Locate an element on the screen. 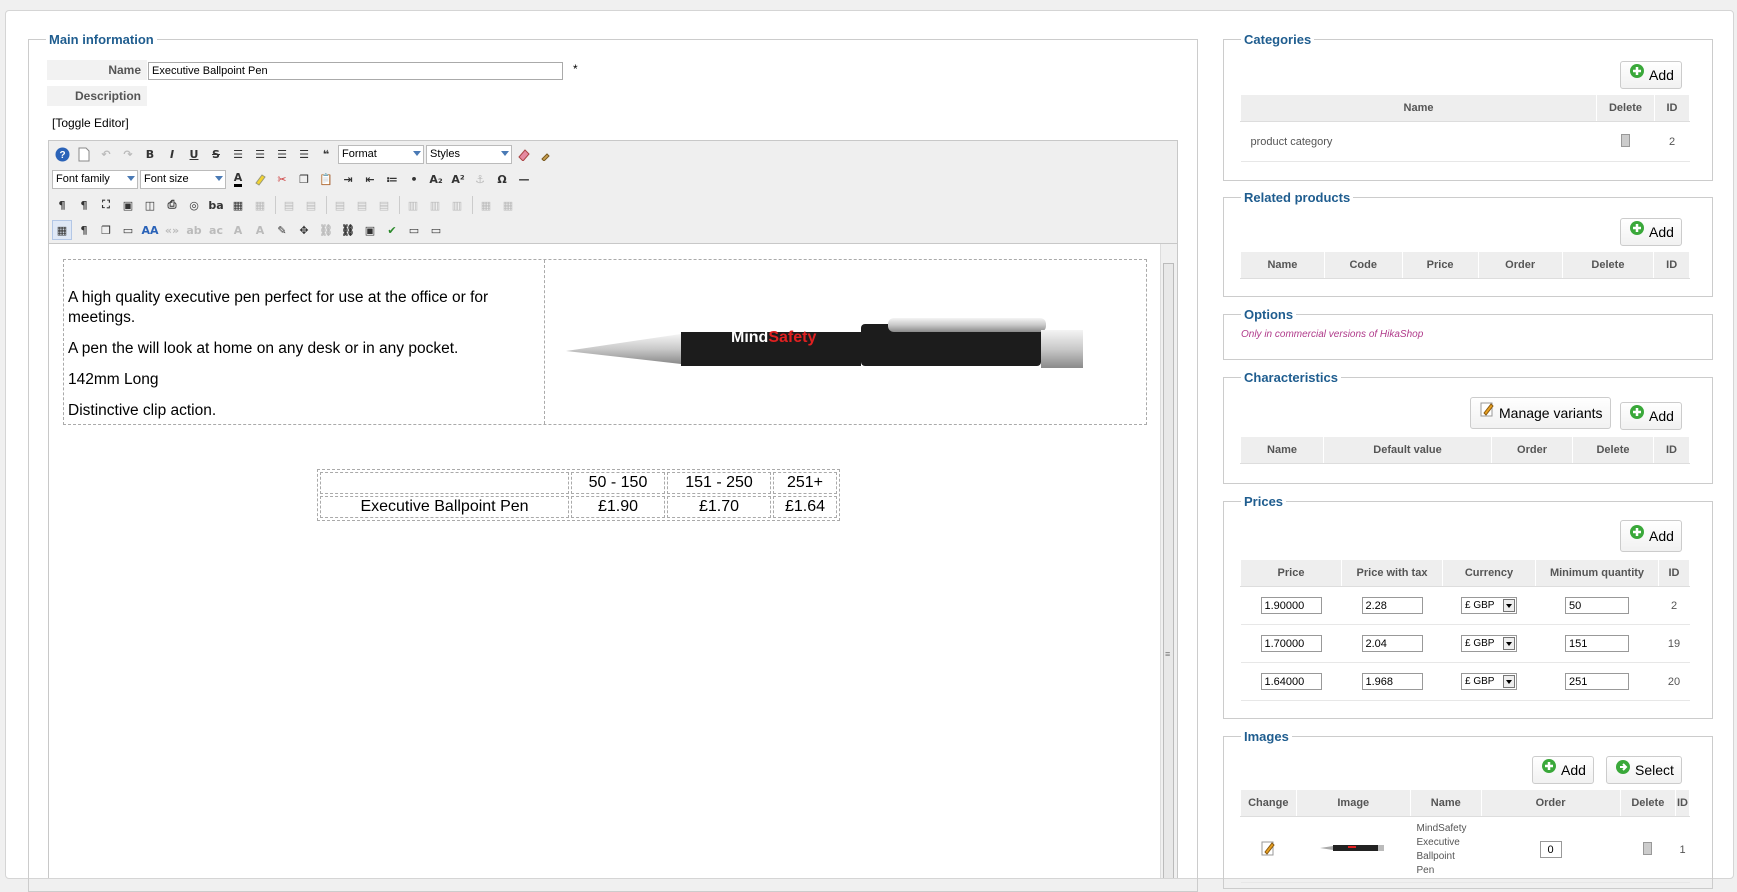 This screenshot has width=1737, height=892. deletion-icon: A is located at coordinates (238, 230).